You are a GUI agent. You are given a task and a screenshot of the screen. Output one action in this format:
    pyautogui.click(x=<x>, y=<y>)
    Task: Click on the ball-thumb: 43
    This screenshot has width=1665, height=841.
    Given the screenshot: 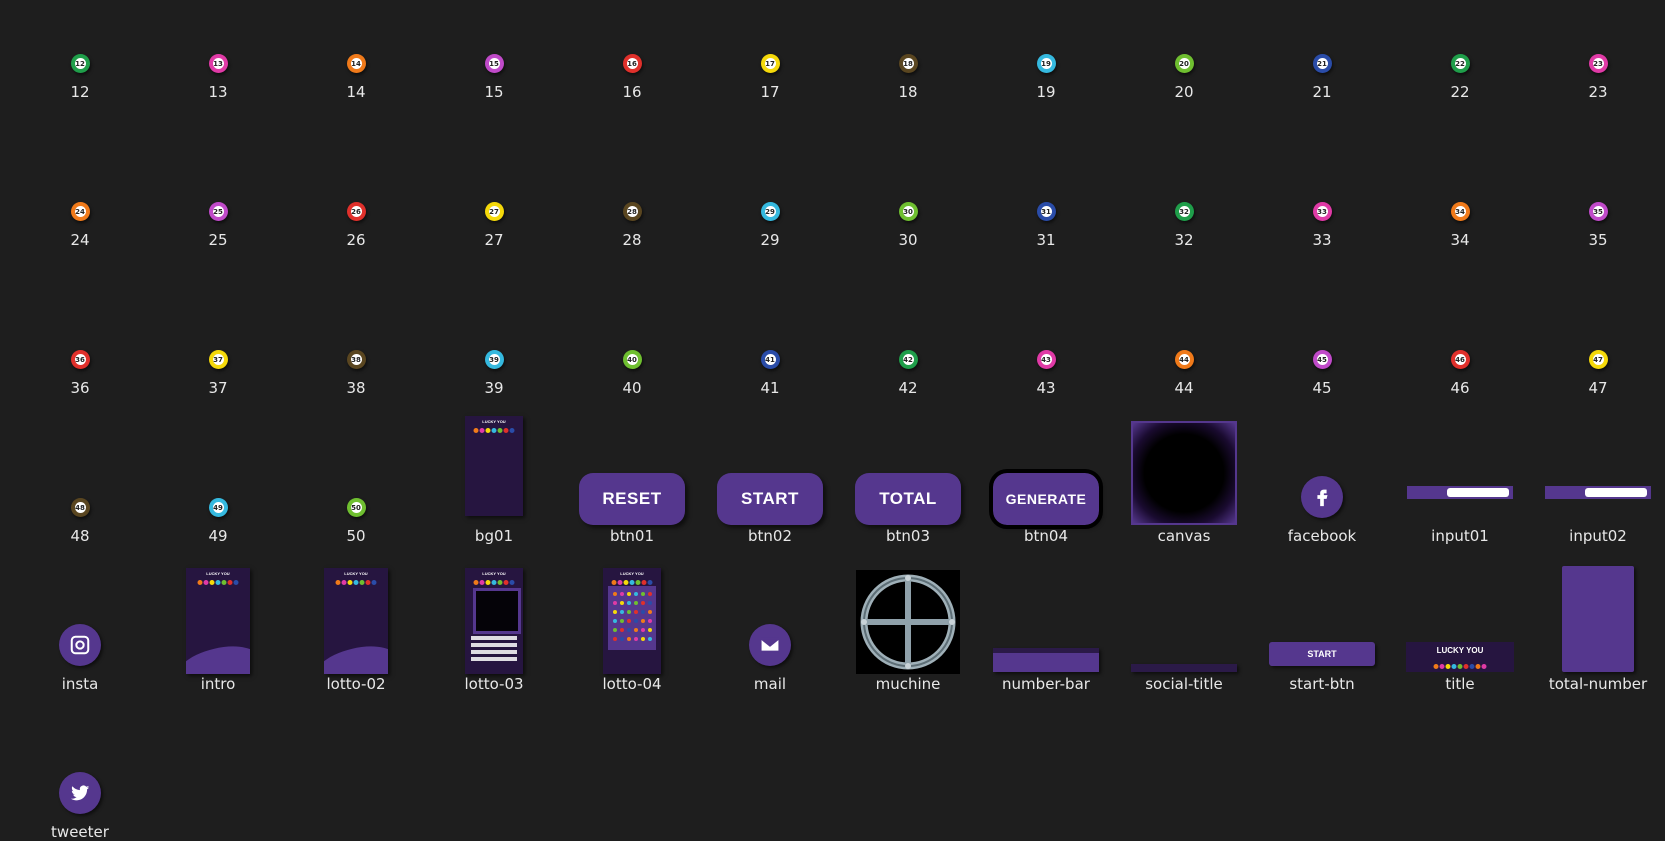 What is the action you would take?
    pyautogui.click(x=1046, y=360)
    